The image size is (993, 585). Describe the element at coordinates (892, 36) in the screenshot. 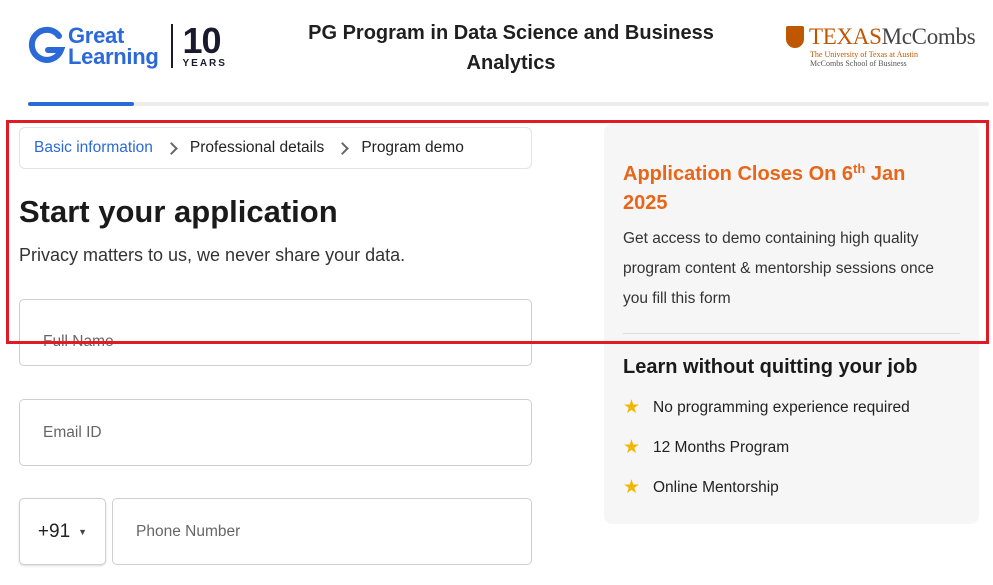

I see `partner-name: TEXASMcCombs` at that location.